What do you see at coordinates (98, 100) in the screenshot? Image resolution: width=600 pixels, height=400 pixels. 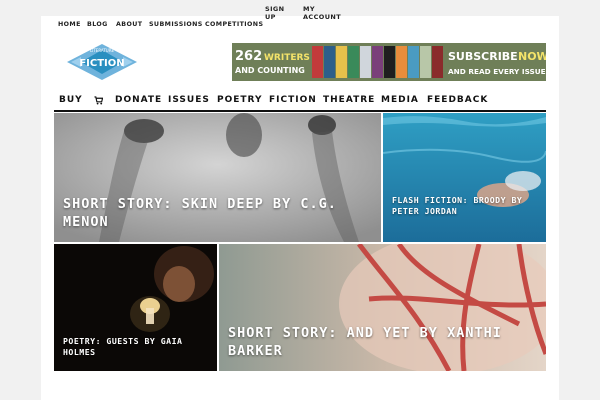 I see `cart-icon` at bounding box center [98, 100].